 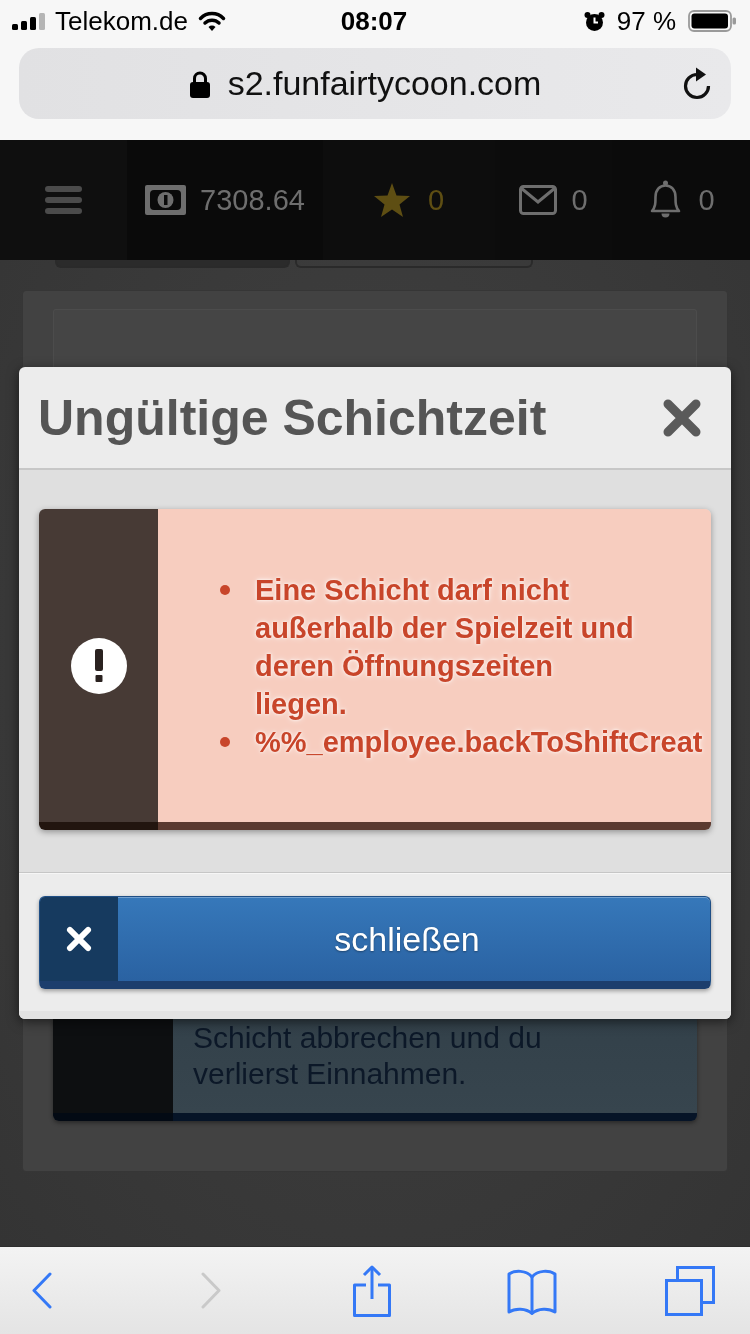 I want to click on lock-icon, so click(x=199, y=83).